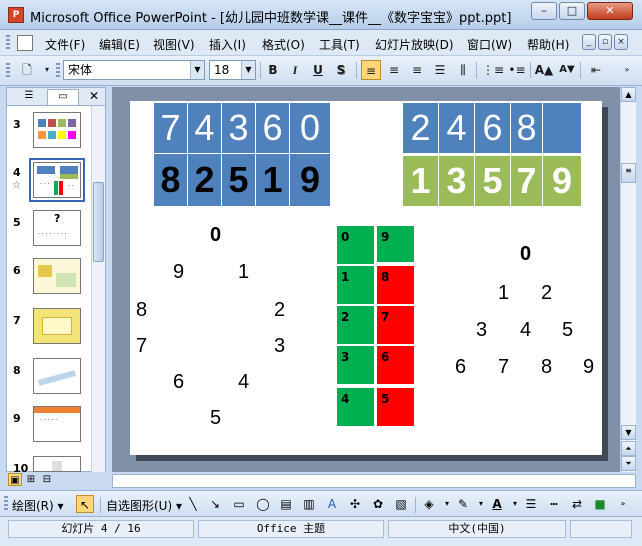 This screenshot has width=642, height=546. I want to click on number-cell: 1, so click(273, 180).